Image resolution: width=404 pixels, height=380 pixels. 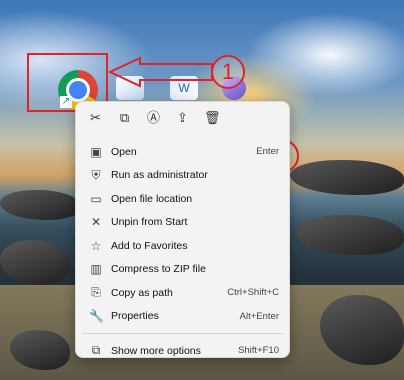 I want to click on copy-icon: ⧉, so click(x=124, y=117).